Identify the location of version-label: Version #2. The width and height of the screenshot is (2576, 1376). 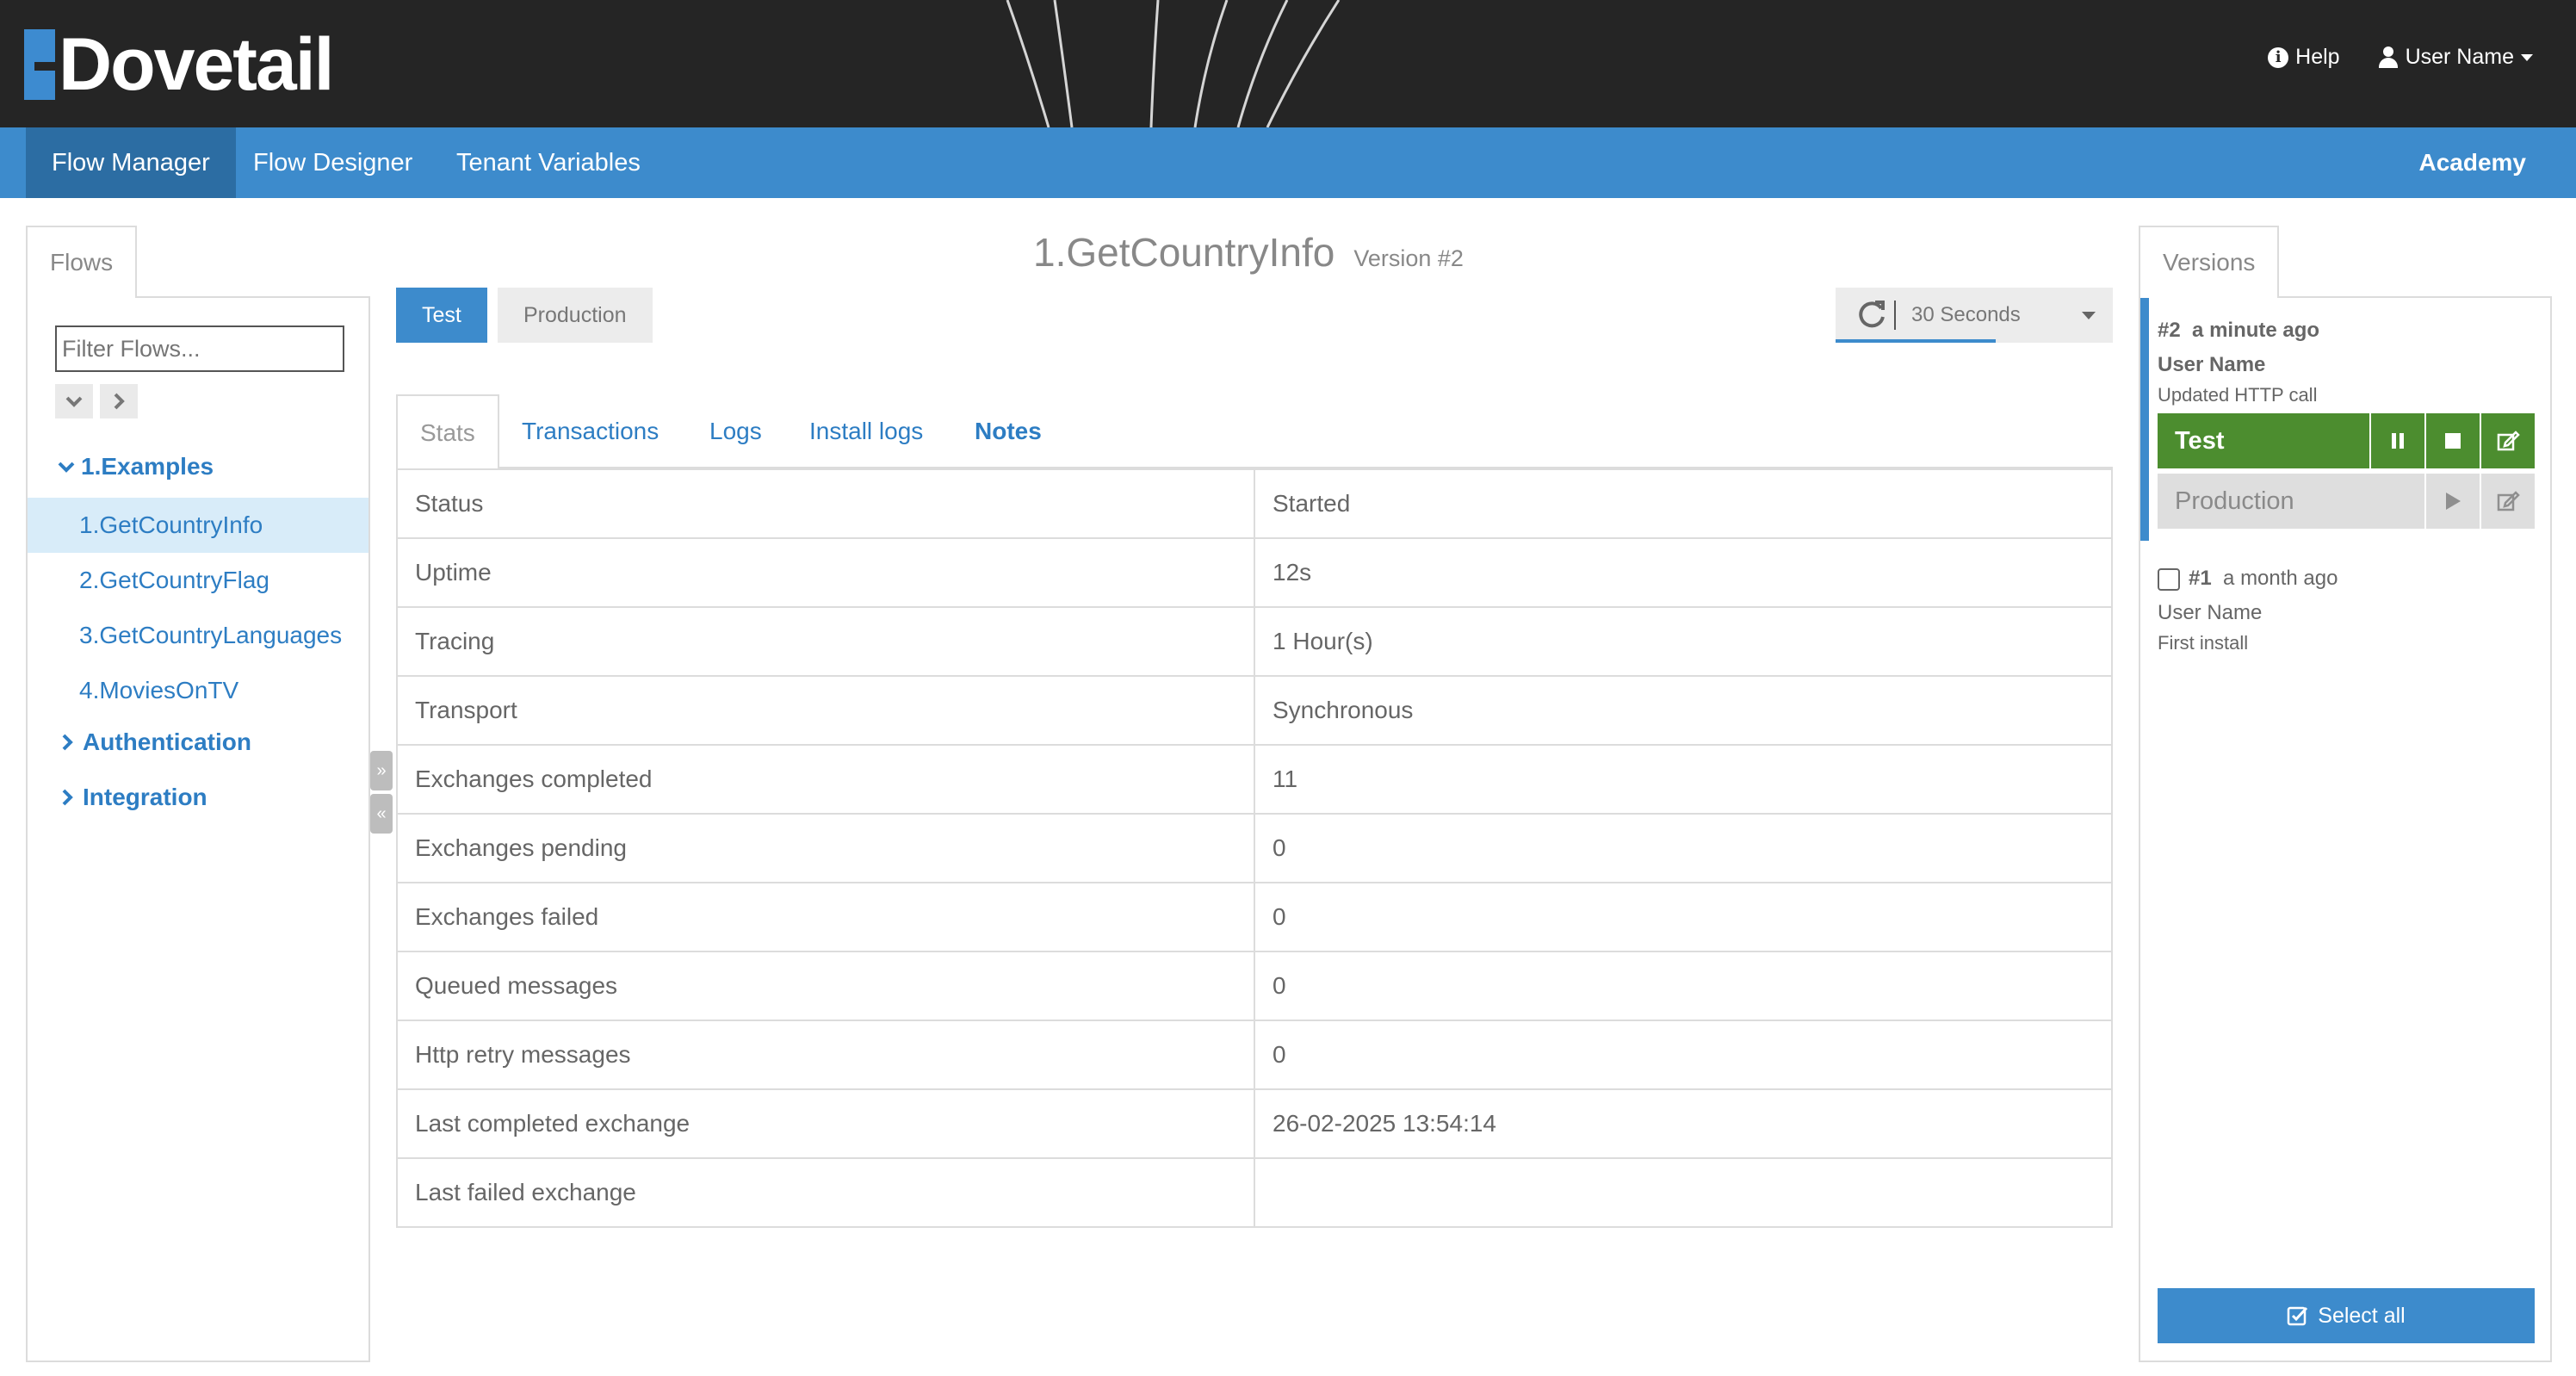
(1409, 258).